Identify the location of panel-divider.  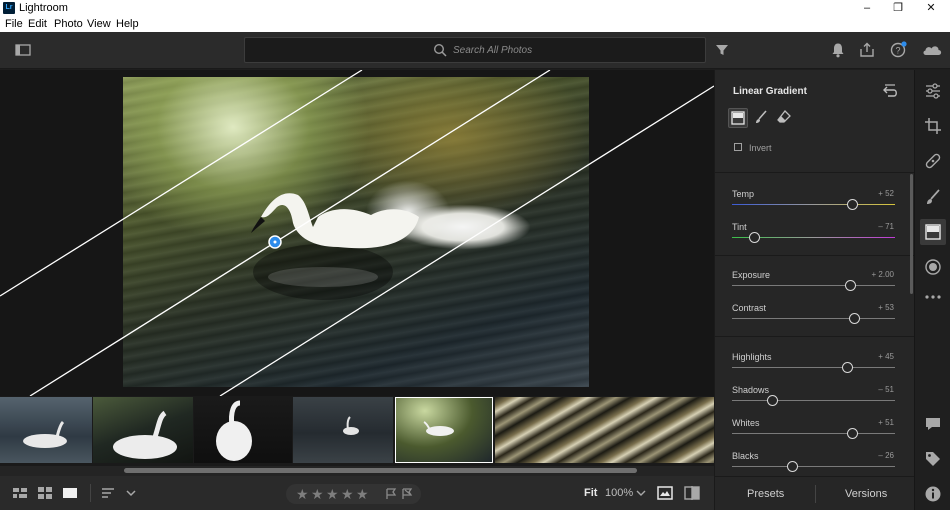
(815, 172).